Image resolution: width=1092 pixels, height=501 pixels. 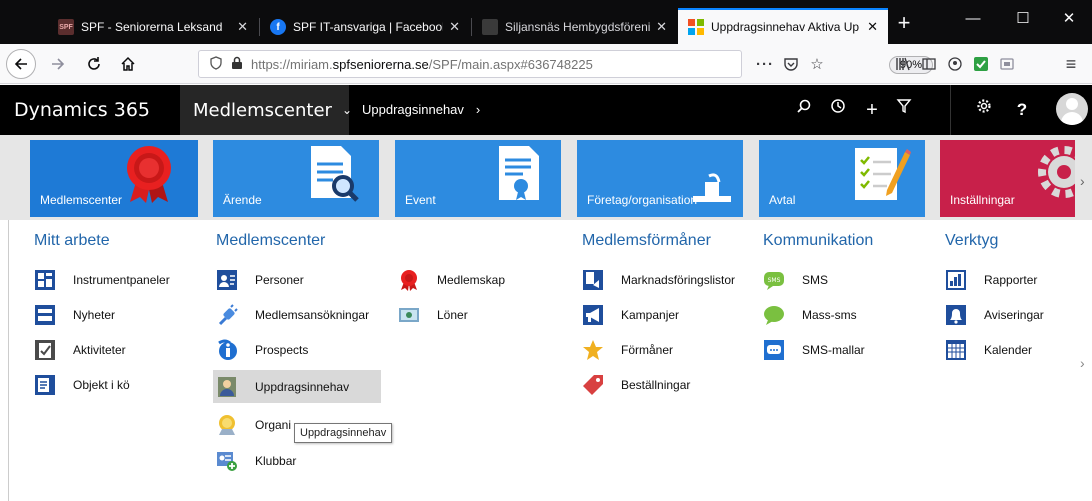 I want to click on tile-foretag: Företag/organisation, so click(x=660, y=178).